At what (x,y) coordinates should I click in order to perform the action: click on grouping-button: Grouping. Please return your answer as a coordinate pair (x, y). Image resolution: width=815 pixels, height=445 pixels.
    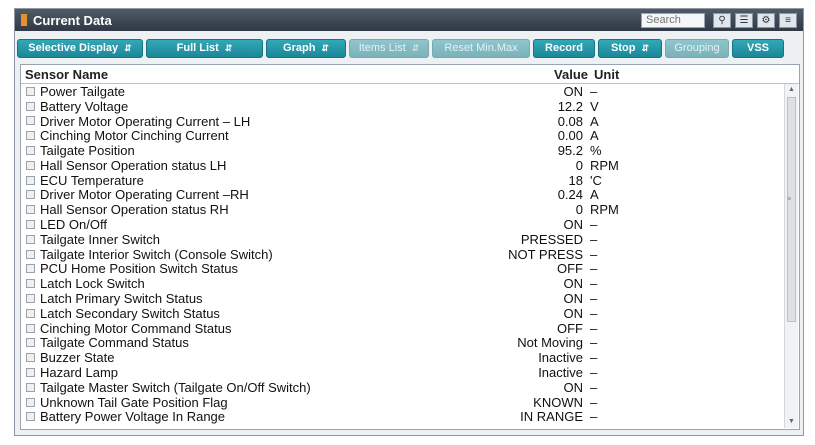
    Looking at the image, I should click on (697, 48).